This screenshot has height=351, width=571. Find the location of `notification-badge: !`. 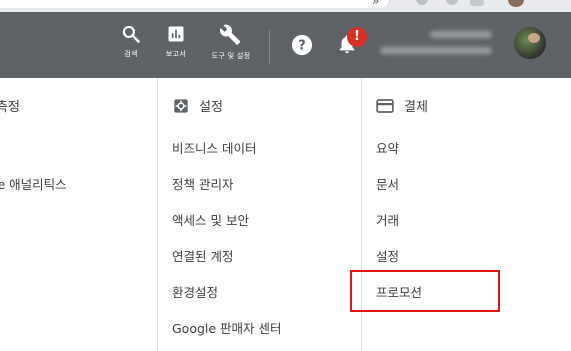

notification-badge: ! is located at coordinates (357, 37).